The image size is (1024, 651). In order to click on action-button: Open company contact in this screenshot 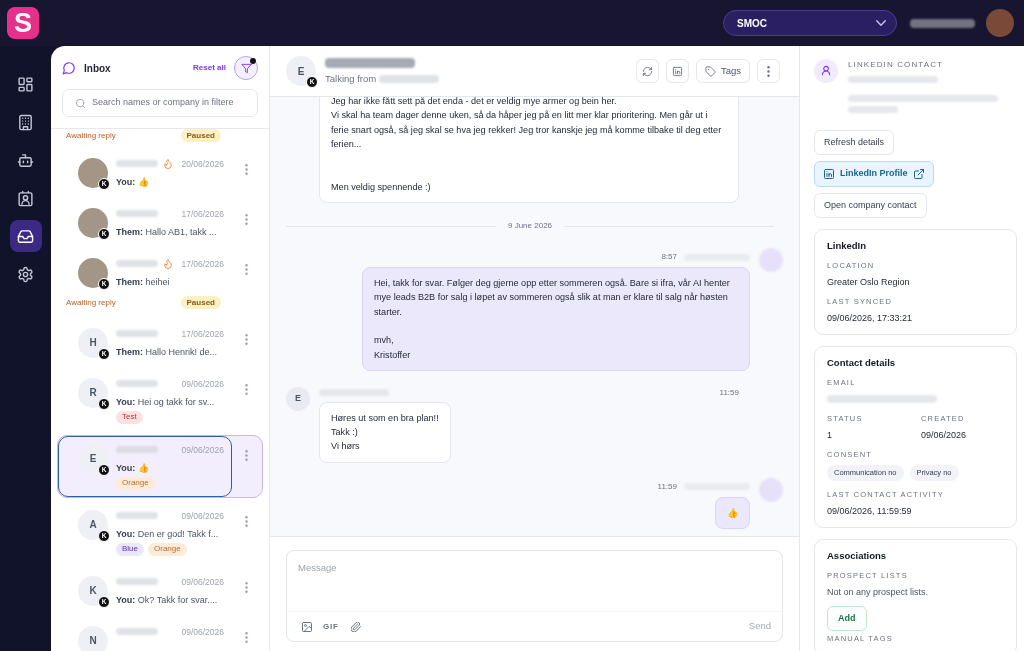, I will do `click(870, 205)`.